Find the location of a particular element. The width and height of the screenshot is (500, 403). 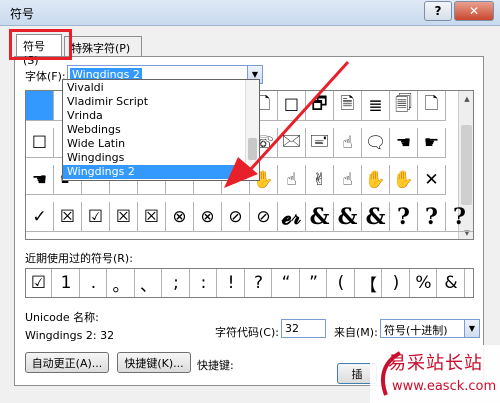

symbol-cell: 🗐 is located at coordinates (404, 106).